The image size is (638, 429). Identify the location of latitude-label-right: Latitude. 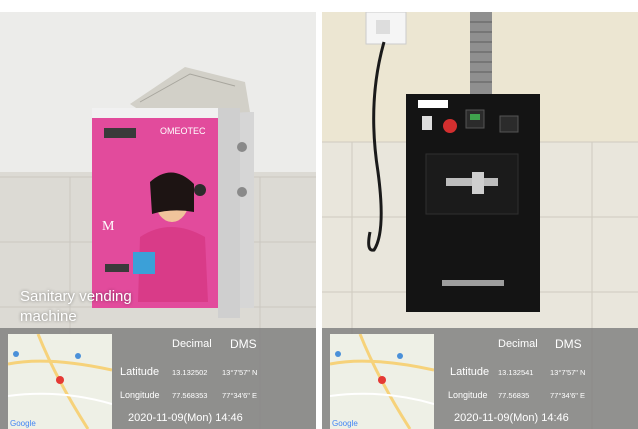
(470, 372).